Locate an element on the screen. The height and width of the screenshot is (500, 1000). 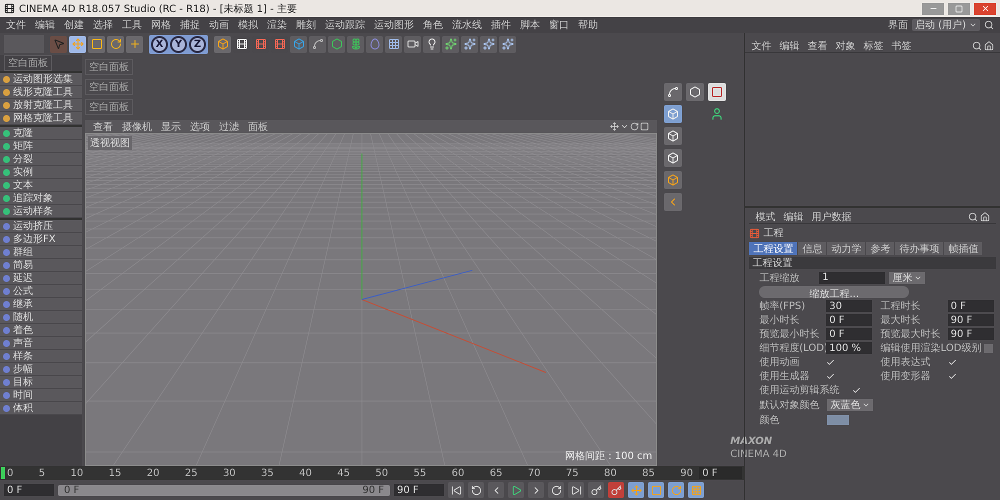
menu-item: 角色 is located at coordinates (433, 25).